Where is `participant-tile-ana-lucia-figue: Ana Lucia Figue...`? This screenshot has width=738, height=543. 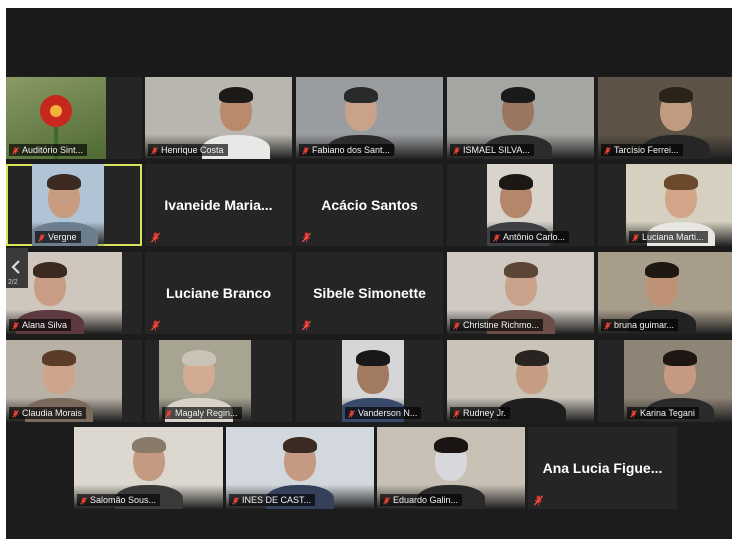 participant-tile-ana-lucia-figue: Ana Lucia Figue... is located at coordinates (602, 468).